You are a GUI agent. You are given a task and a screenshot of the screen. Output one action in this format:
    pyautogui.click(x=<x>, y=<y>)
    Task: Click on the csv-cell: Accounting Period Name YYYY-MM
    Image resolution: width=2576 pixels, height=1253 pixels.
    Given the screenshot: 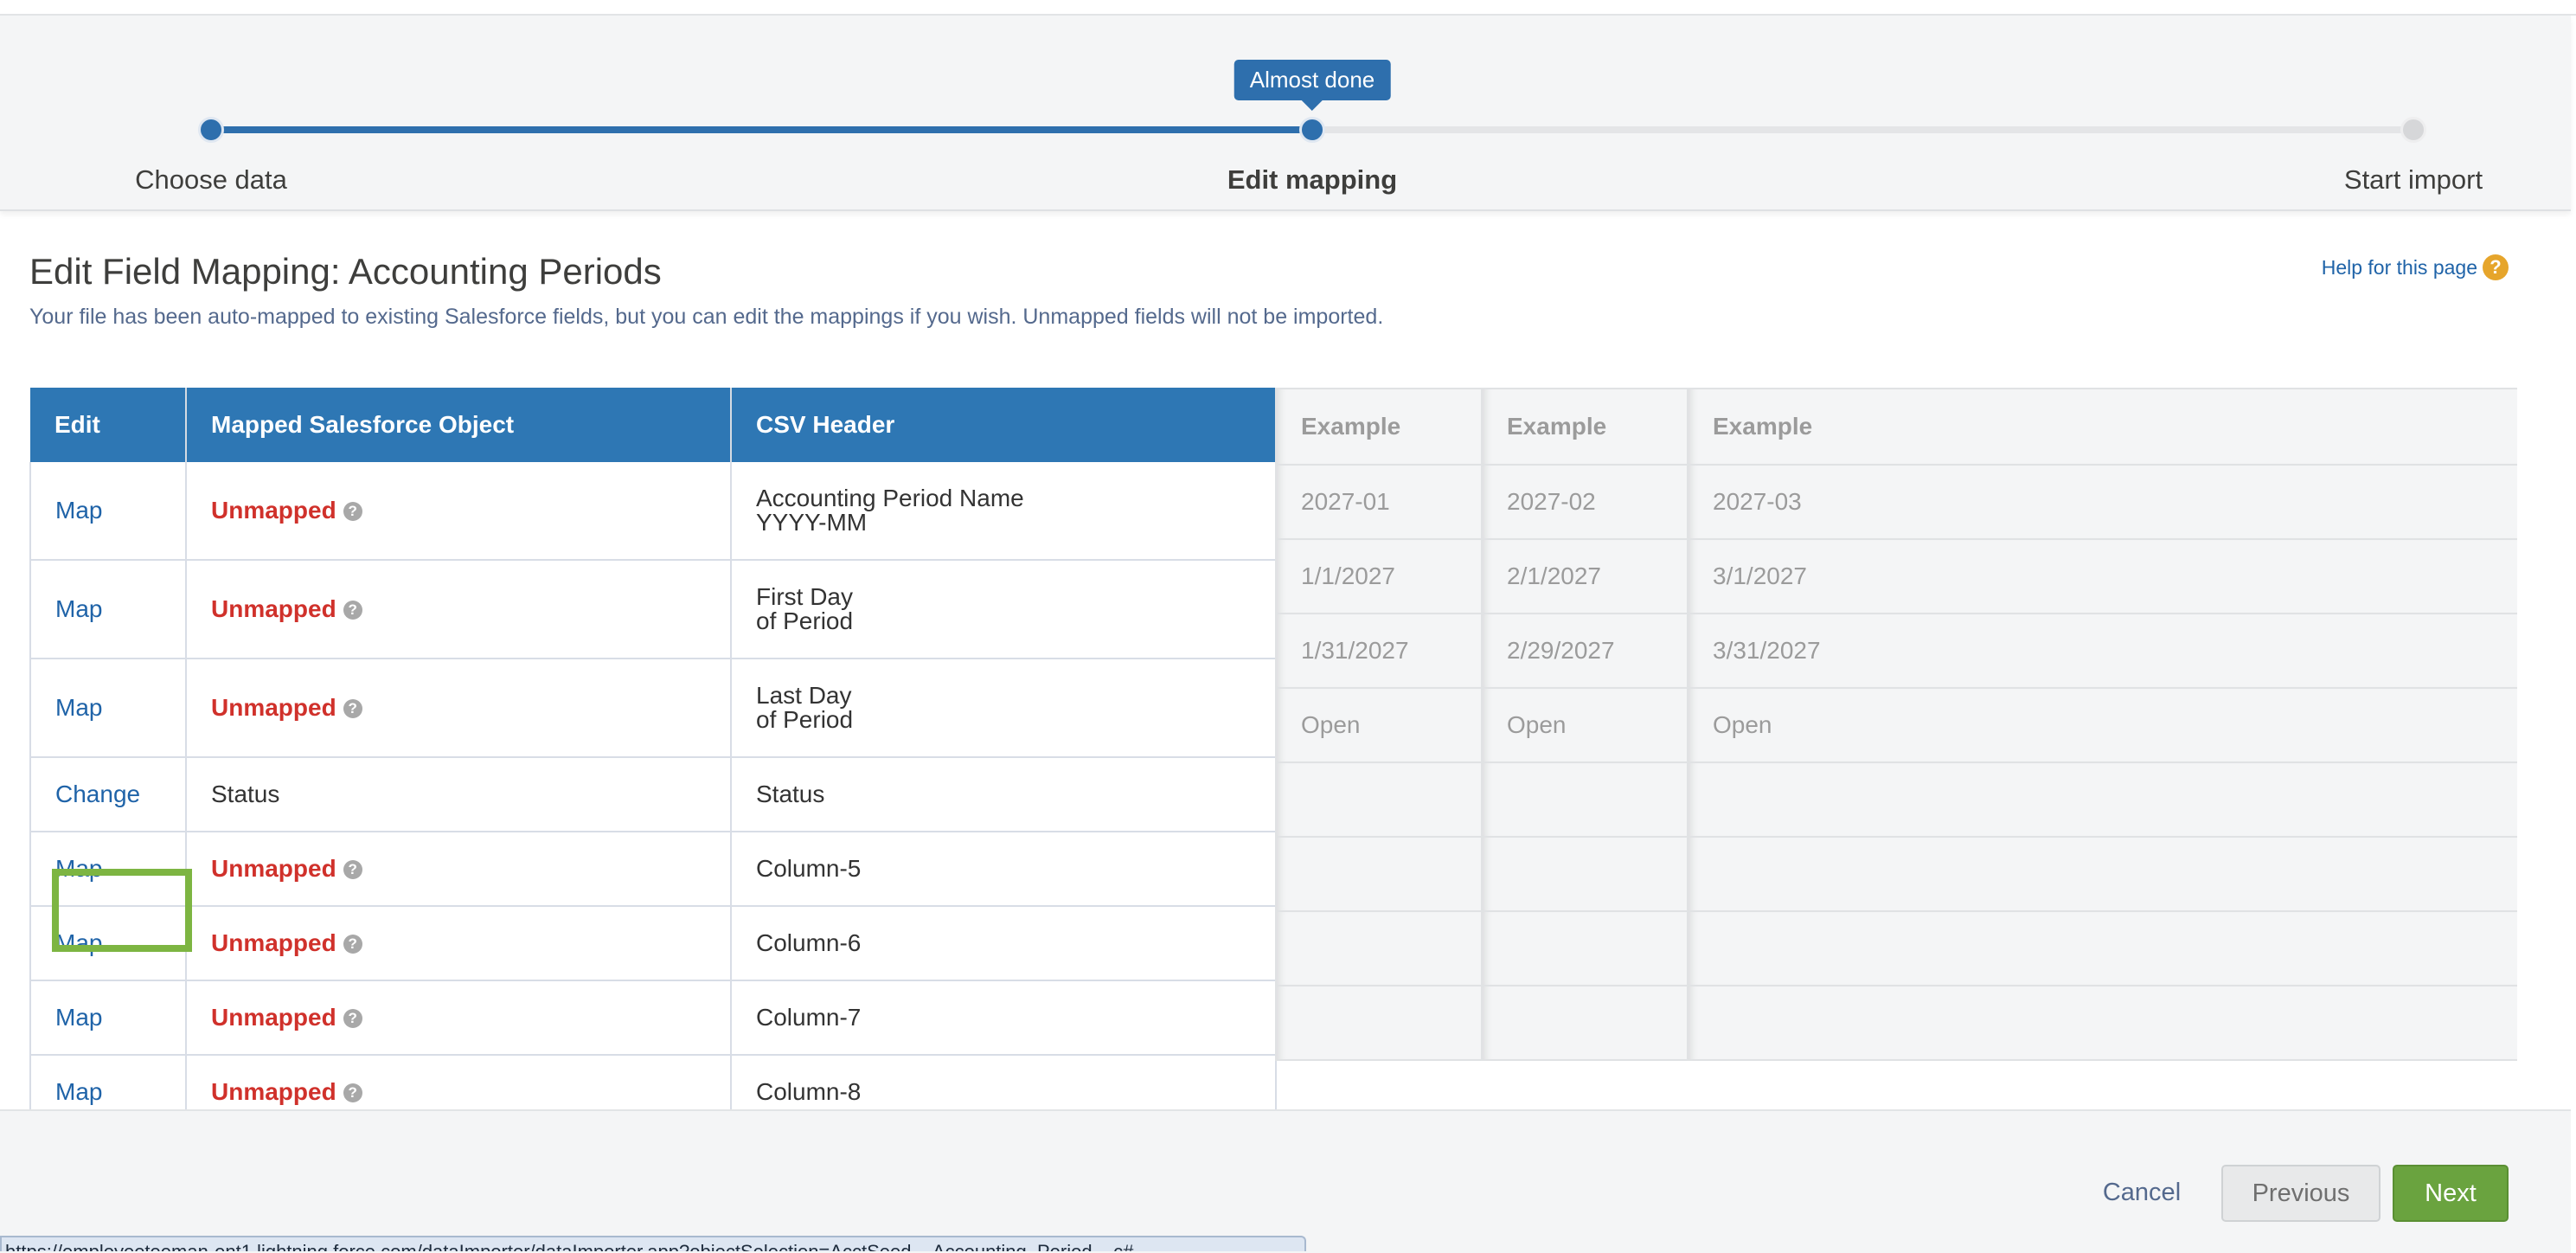 What is the action you would take?
    pyautogui.click(x=1003, y=512)
    